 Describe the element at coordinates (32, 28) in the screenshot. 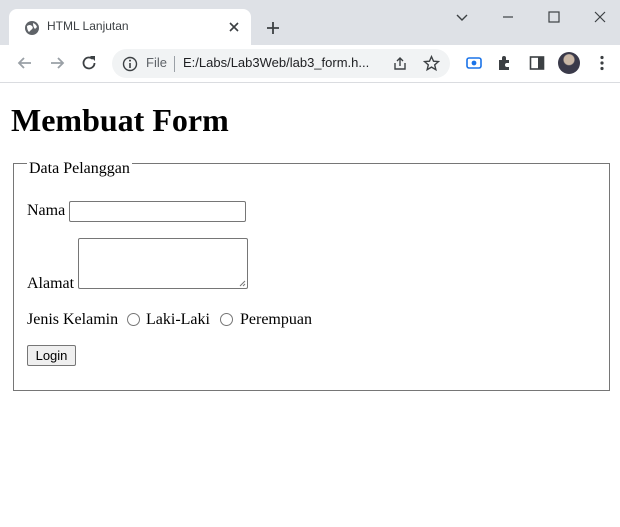

I see `globe-icon` at that location.